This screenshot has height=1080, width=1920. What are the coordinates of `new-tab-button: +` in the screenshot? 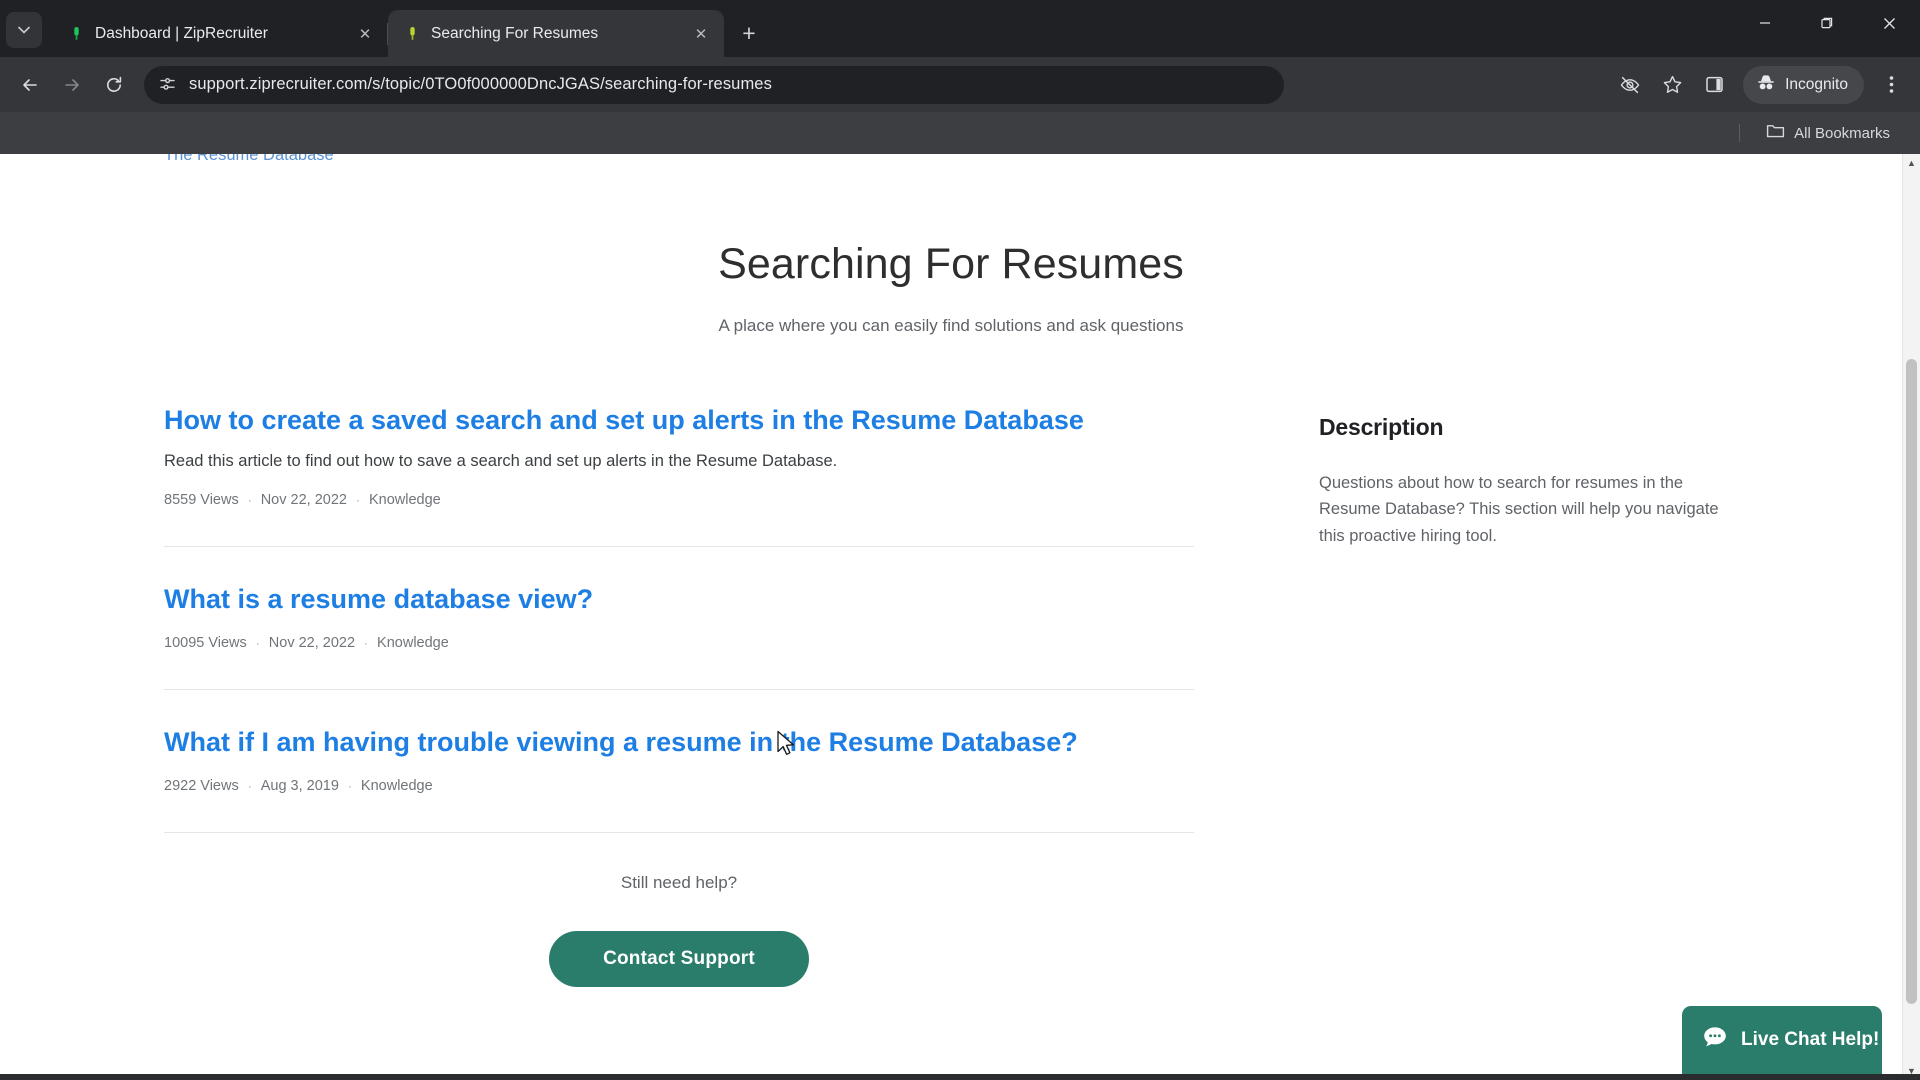 It's located at (749, 33).